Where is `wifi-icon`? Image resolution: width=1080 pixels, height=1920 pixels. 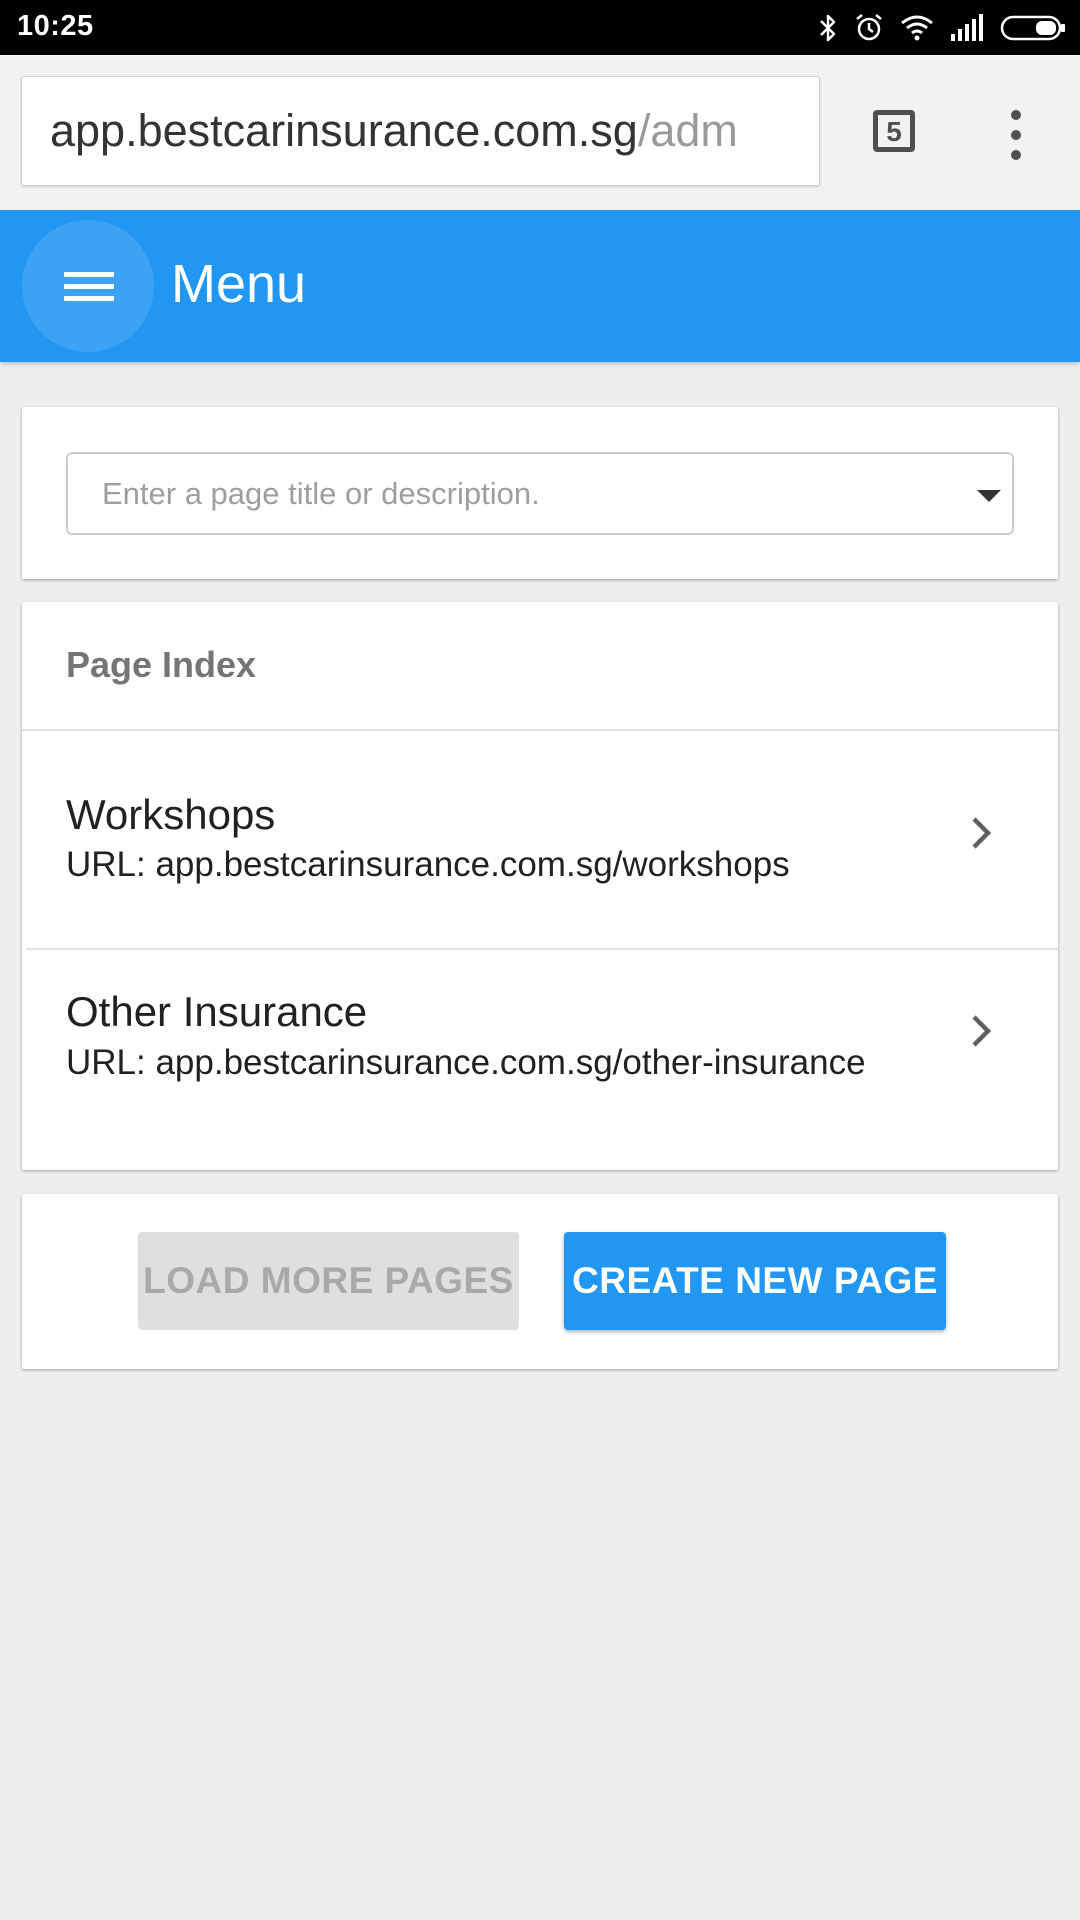
wifi-icon is located at coordinates (917, 28).